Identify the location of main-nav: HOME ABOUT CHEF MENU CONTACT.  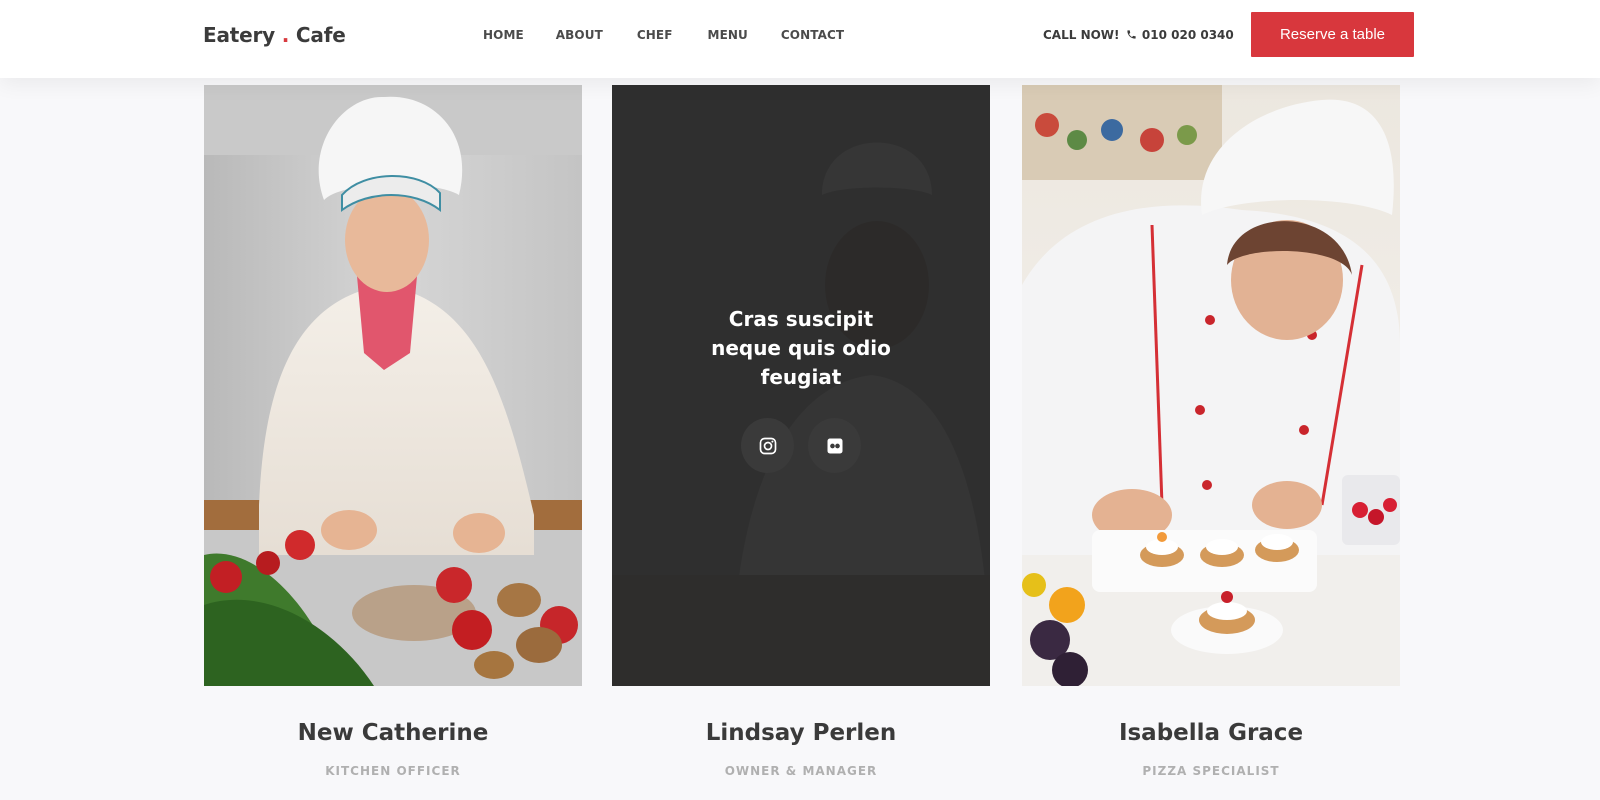
(680, 35).